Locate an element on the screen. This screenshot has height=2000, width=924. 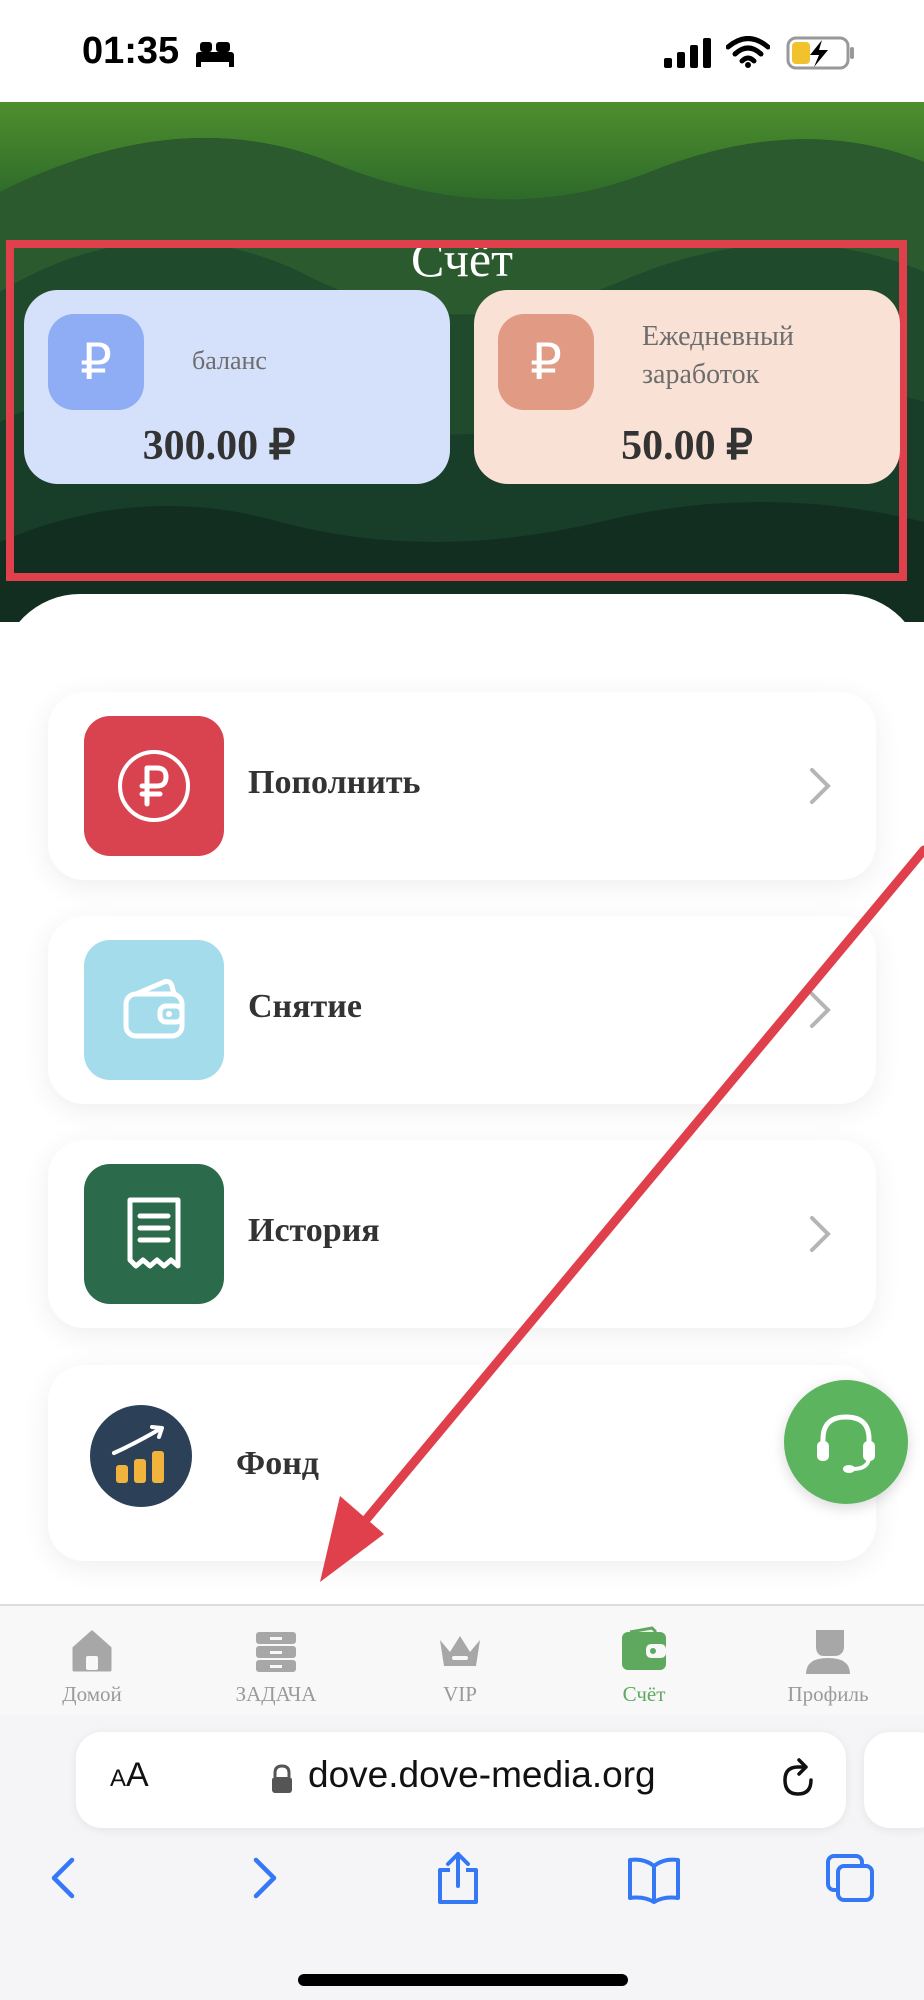
wallet-icon is located at coordinates (154, 1010).